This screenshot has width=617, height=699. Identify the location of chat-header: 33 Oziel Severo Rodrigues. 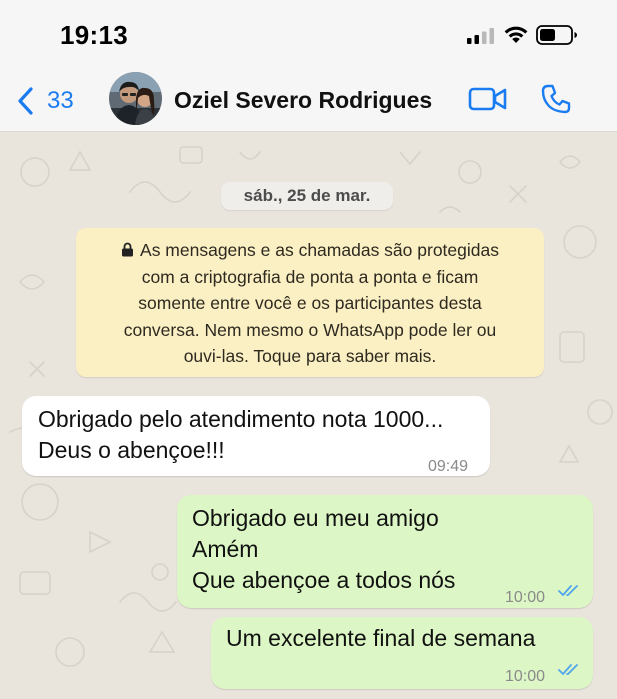
(308, 101).